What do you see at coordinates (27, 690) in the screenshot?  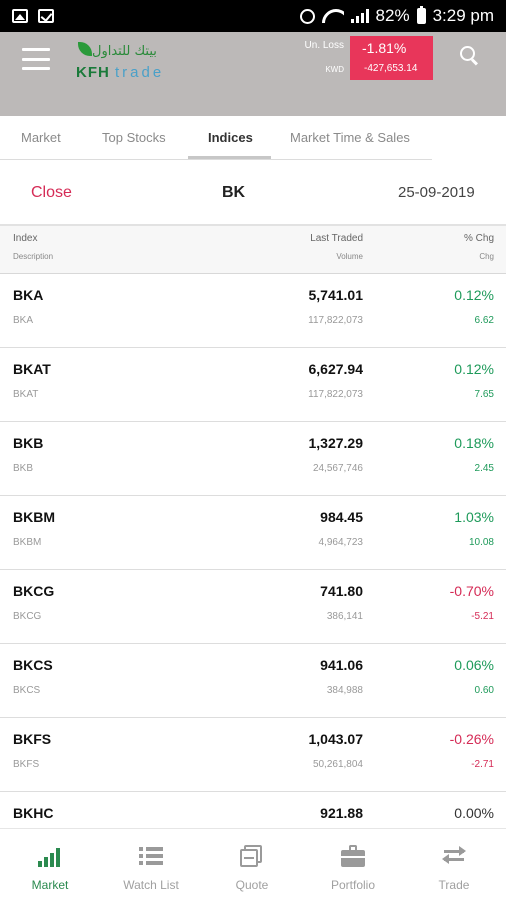 I see `index-description: BKCS` at bounding box center [27, 690].